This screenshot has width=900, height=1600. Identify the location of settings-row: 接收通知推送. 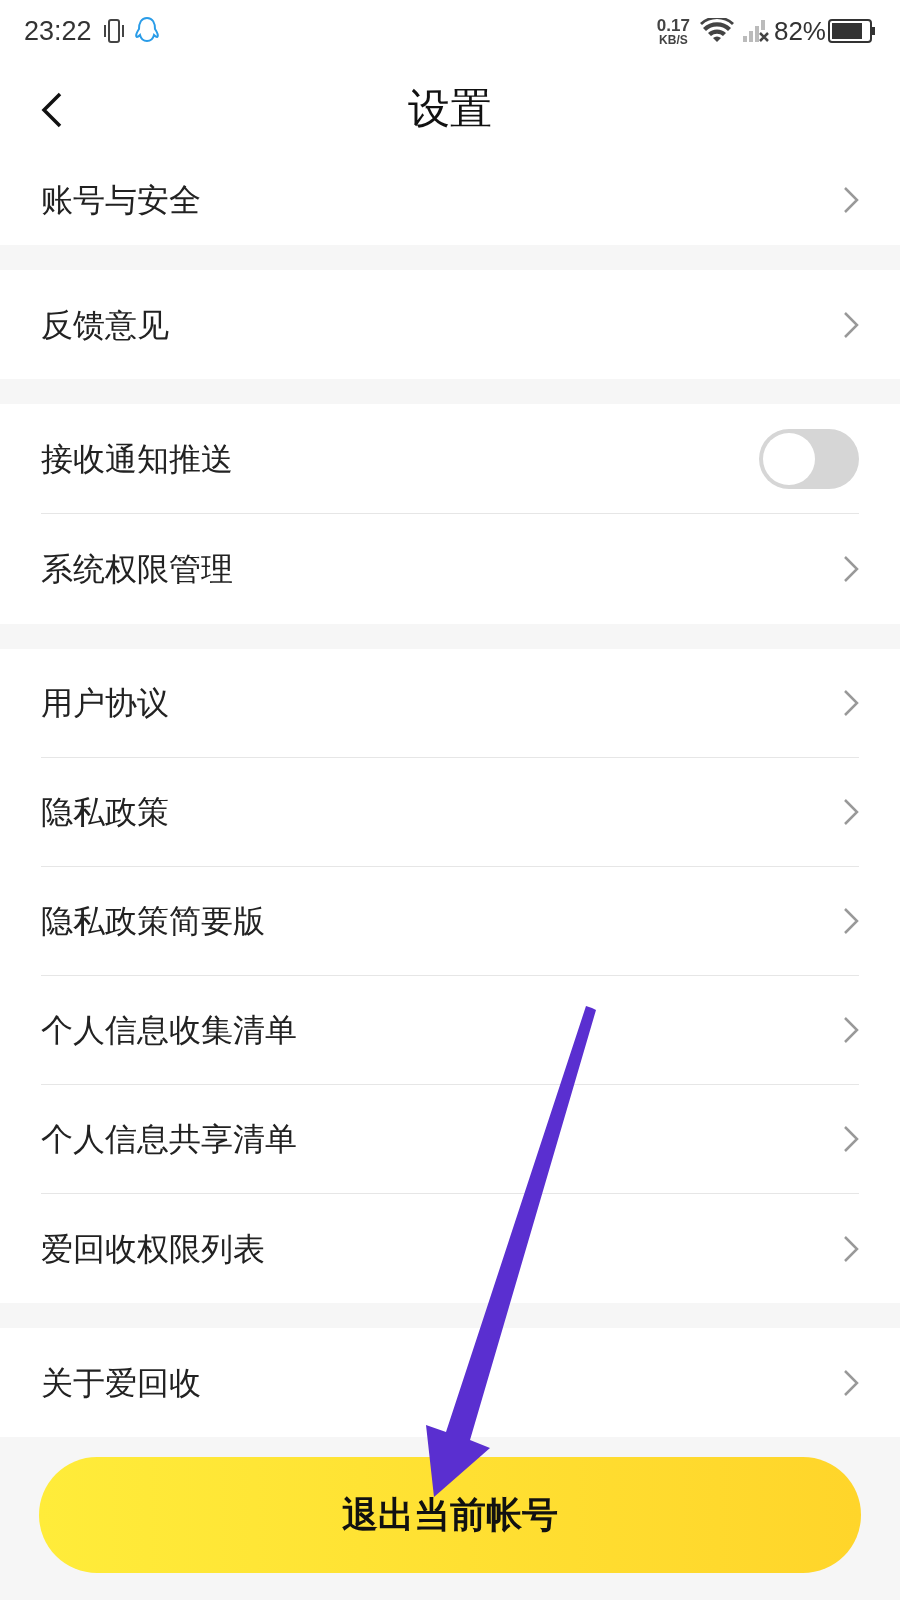
(450, 459).